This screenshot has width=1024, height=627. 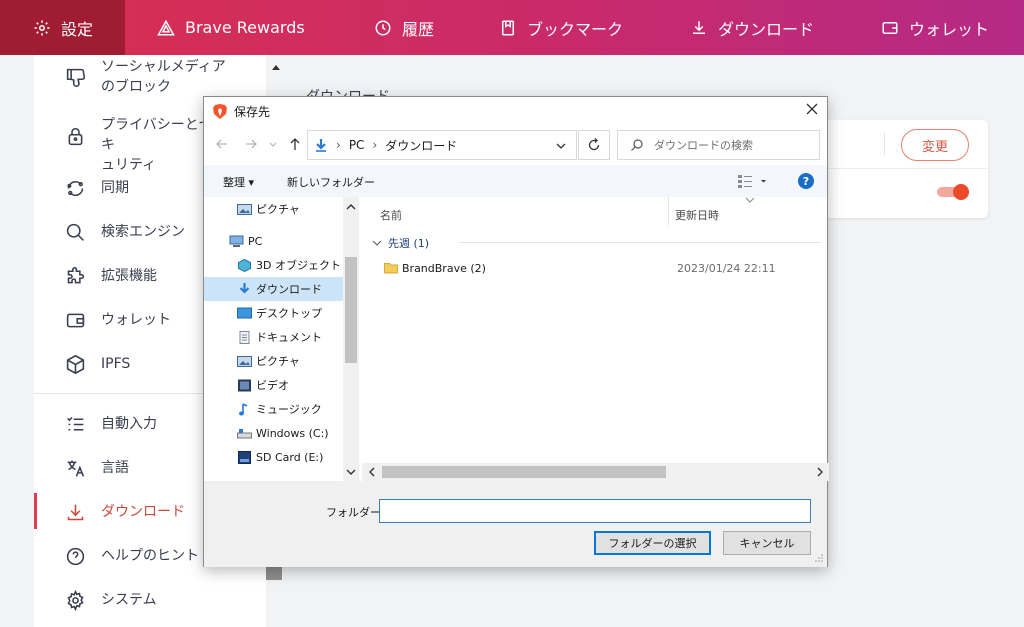 I want to click on history-icon, so click(x=383, y=27).